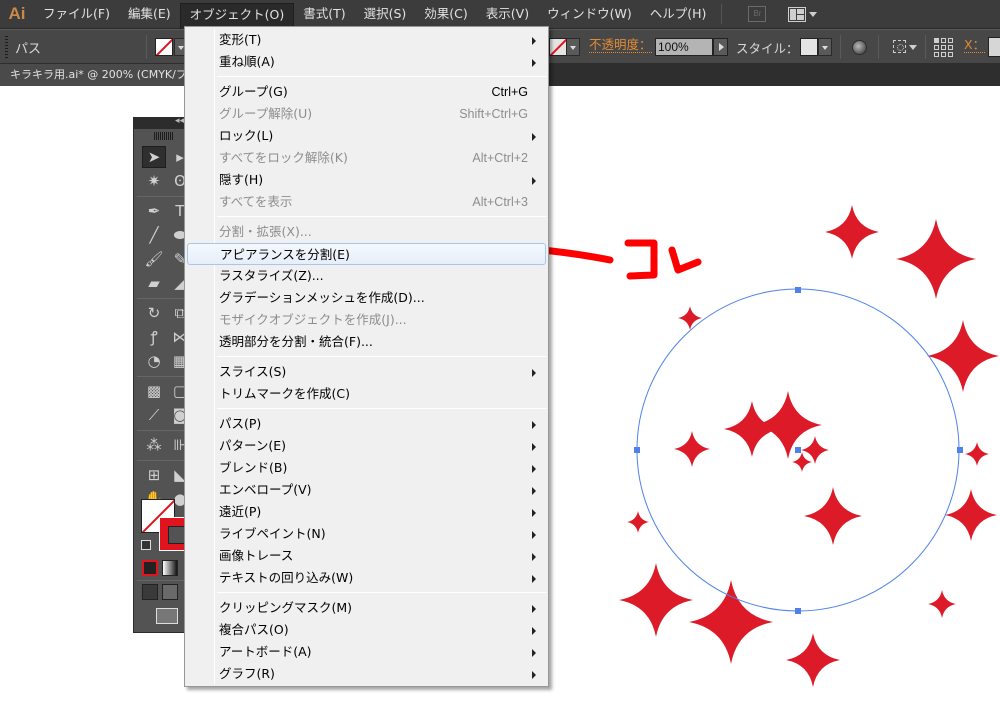  What do you see at coordinates (237, 15) in the screenshot?
I see `menu-2: オブジェクト(O)` at bounding box center [237, 15].